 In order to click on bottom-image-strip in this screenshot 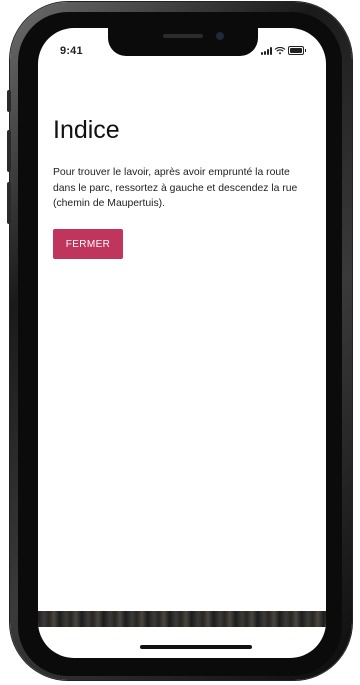, I will do `click(182, 619)`.